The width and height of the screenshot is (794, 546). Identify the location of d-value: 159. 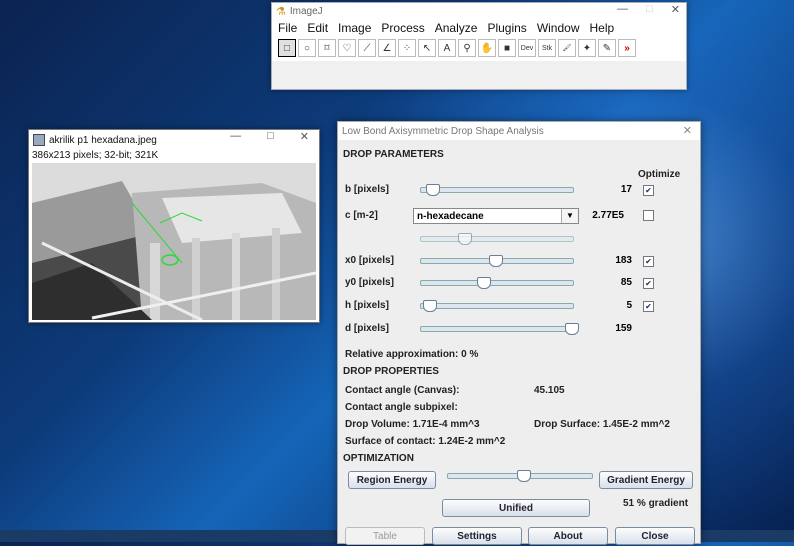
(623, 328).